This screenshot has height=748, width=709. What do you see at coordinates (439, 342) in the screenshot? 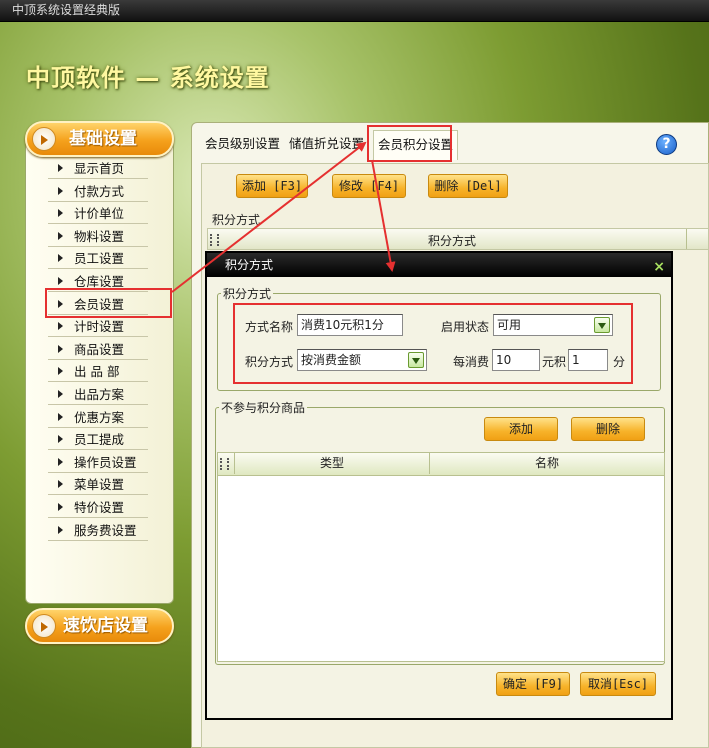
I see `method-fieldset` at bounding box center [439, 342].